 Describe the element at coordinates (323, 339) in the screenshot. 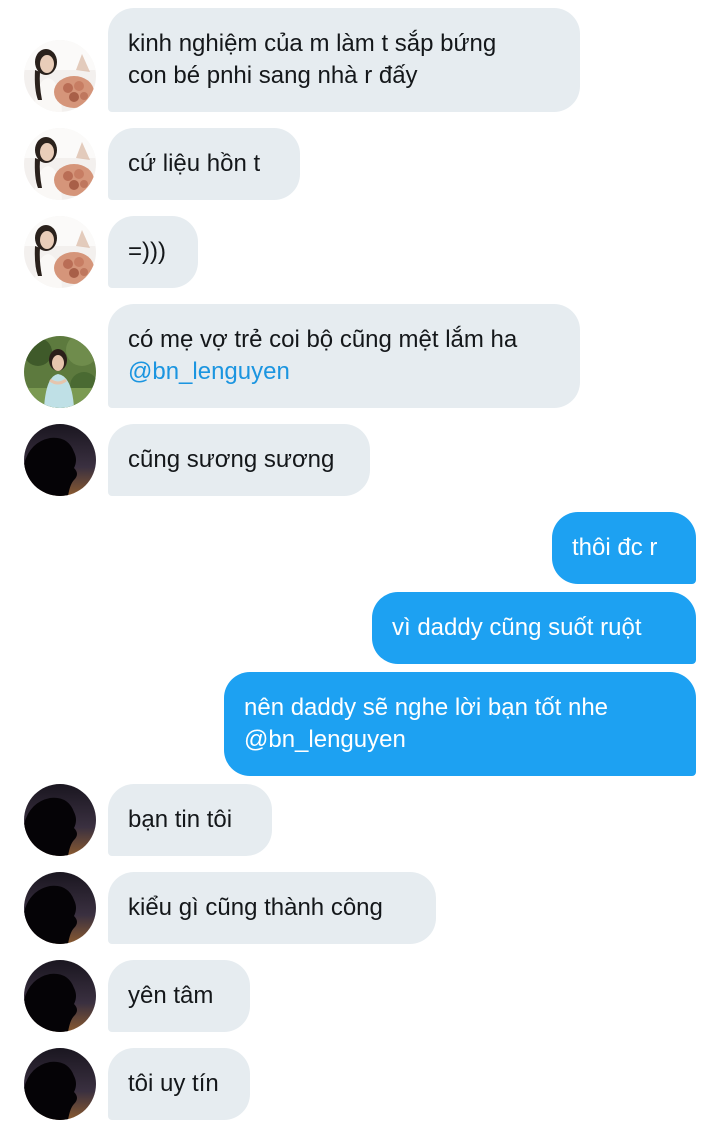

I see `message-text-line: có mẹ vợ trẻ coi bộ cũng mệt lắm ha` at that location.